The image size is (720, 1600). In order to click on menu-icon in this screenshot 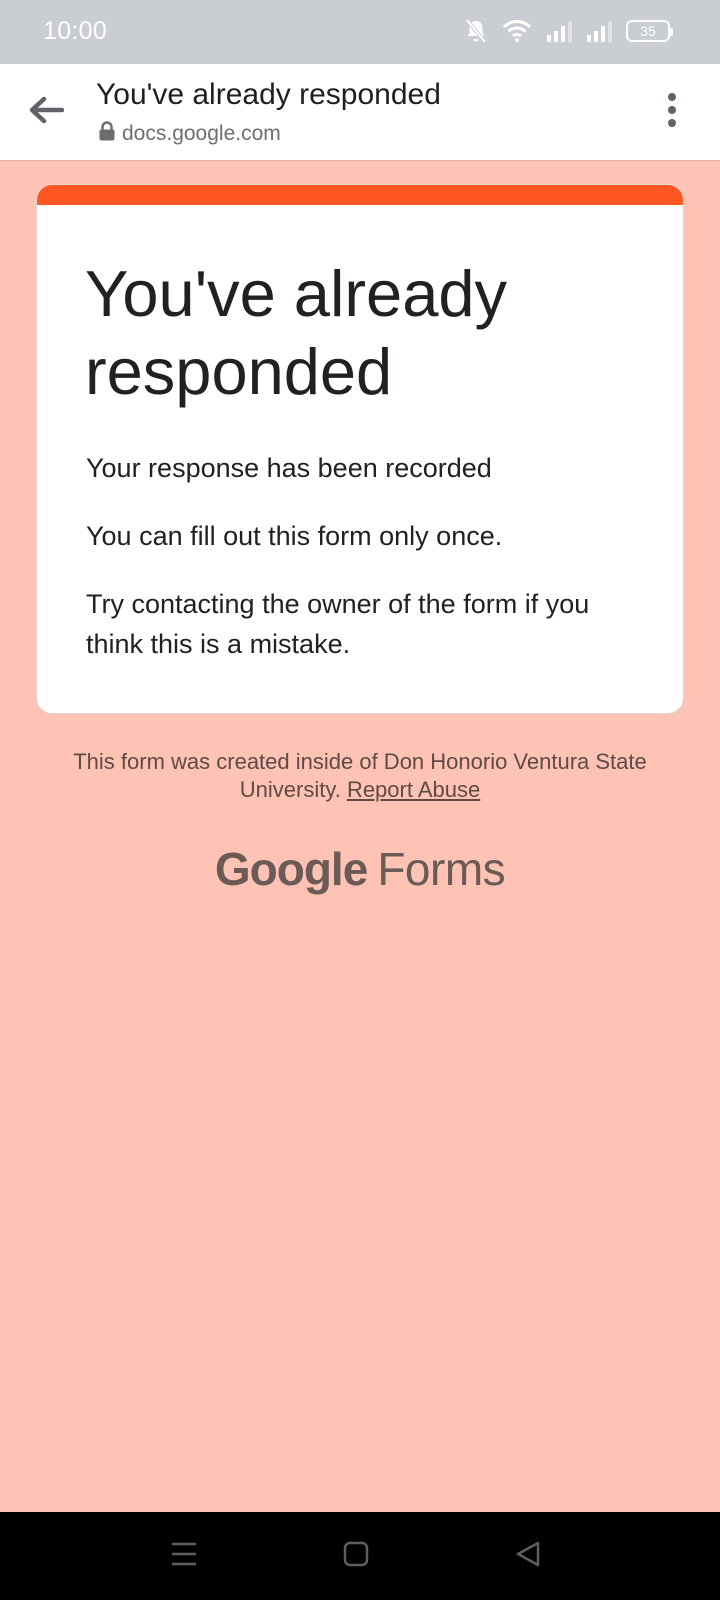, I will do `click(184, 1556)`.